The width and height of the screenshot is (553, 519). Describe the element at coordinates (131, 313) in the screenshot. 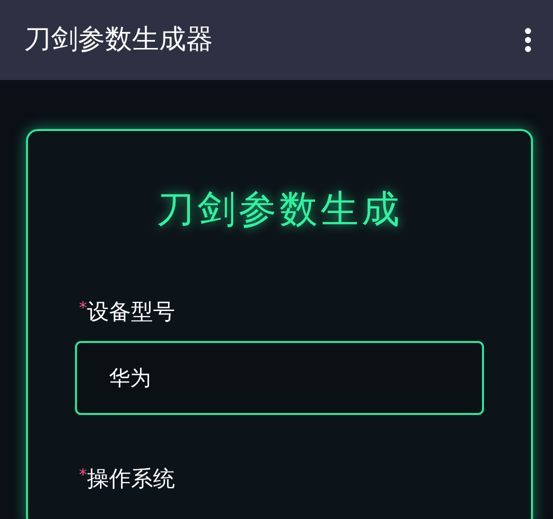

I see `field-label: 设备型号` at that location.